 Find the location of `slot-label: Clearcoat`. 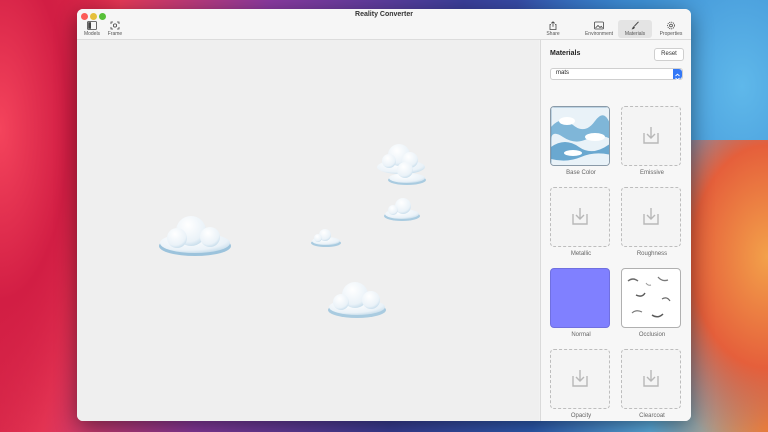

slot-label: Clearcoat is located at coordinates (652, 416).